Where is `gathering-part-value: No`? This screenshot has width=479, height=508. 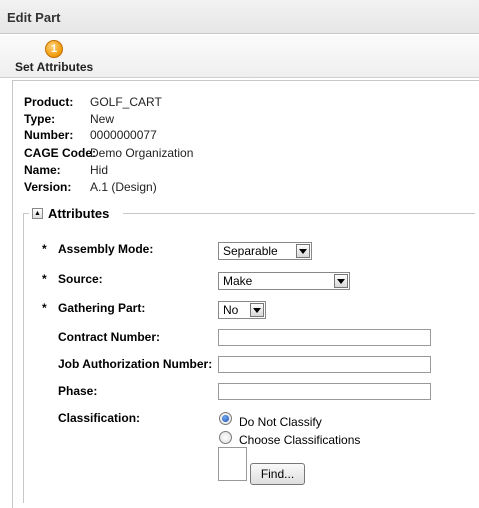
gathering-part-value: No is located at coordinates (231, 310).